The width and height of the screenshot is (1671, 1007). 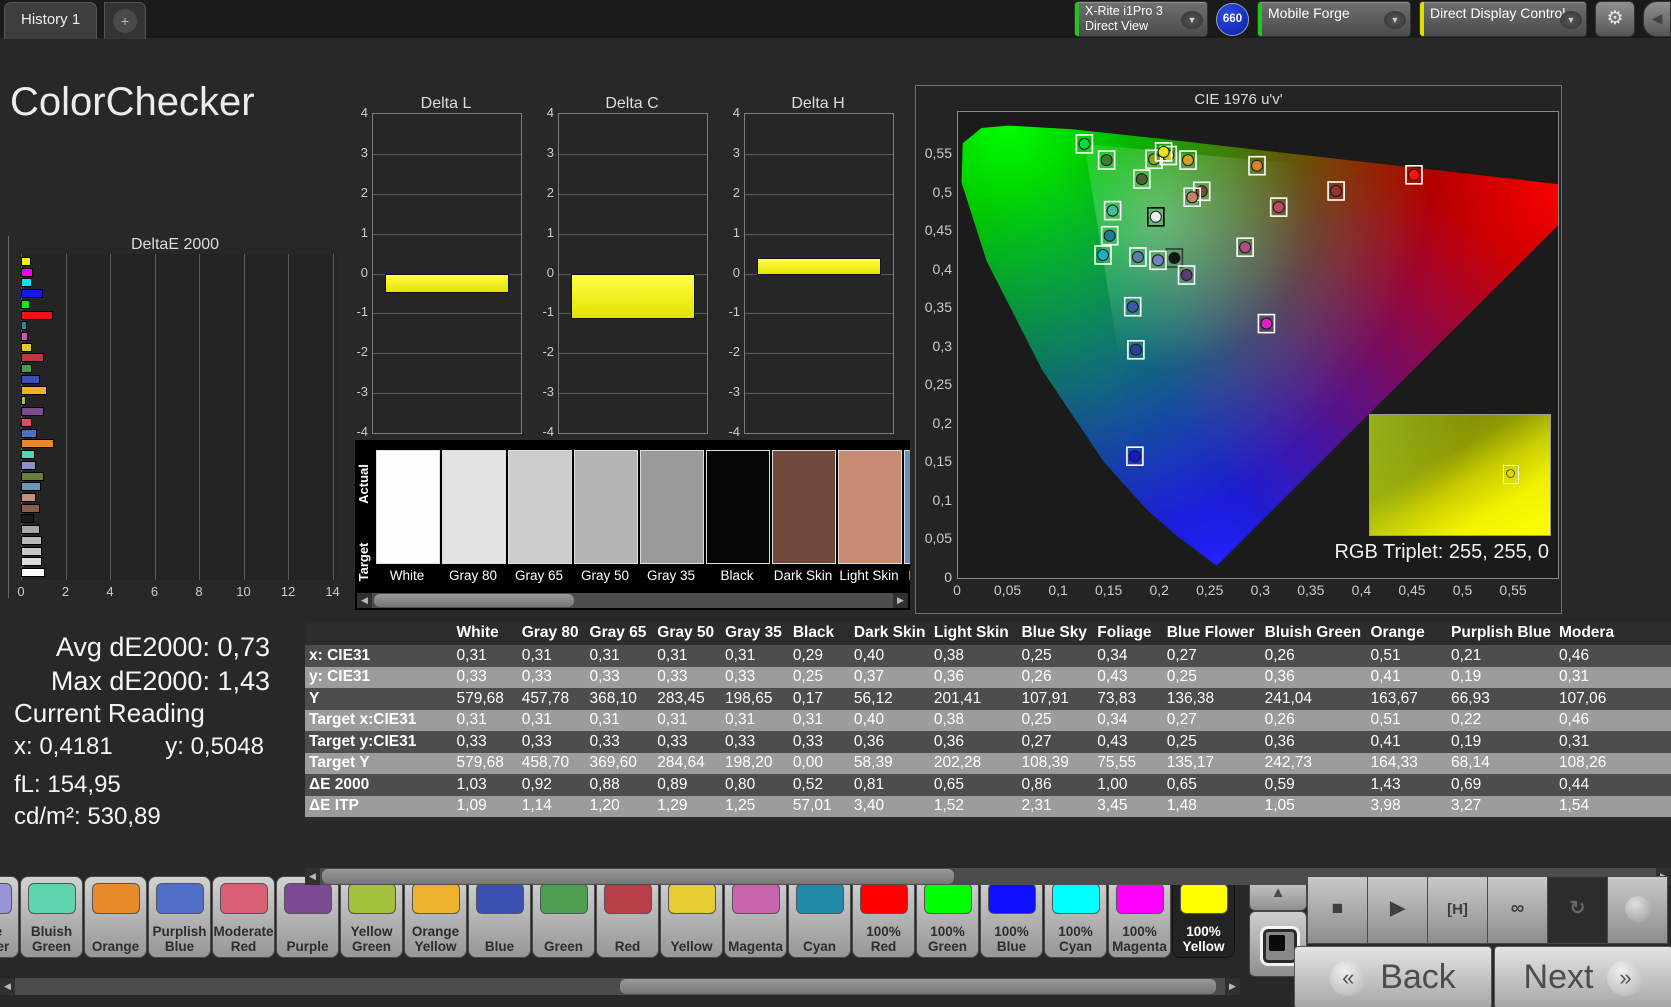 I want to click on cie-x-tick-label: 0,3, so click(x=1260, y=590).